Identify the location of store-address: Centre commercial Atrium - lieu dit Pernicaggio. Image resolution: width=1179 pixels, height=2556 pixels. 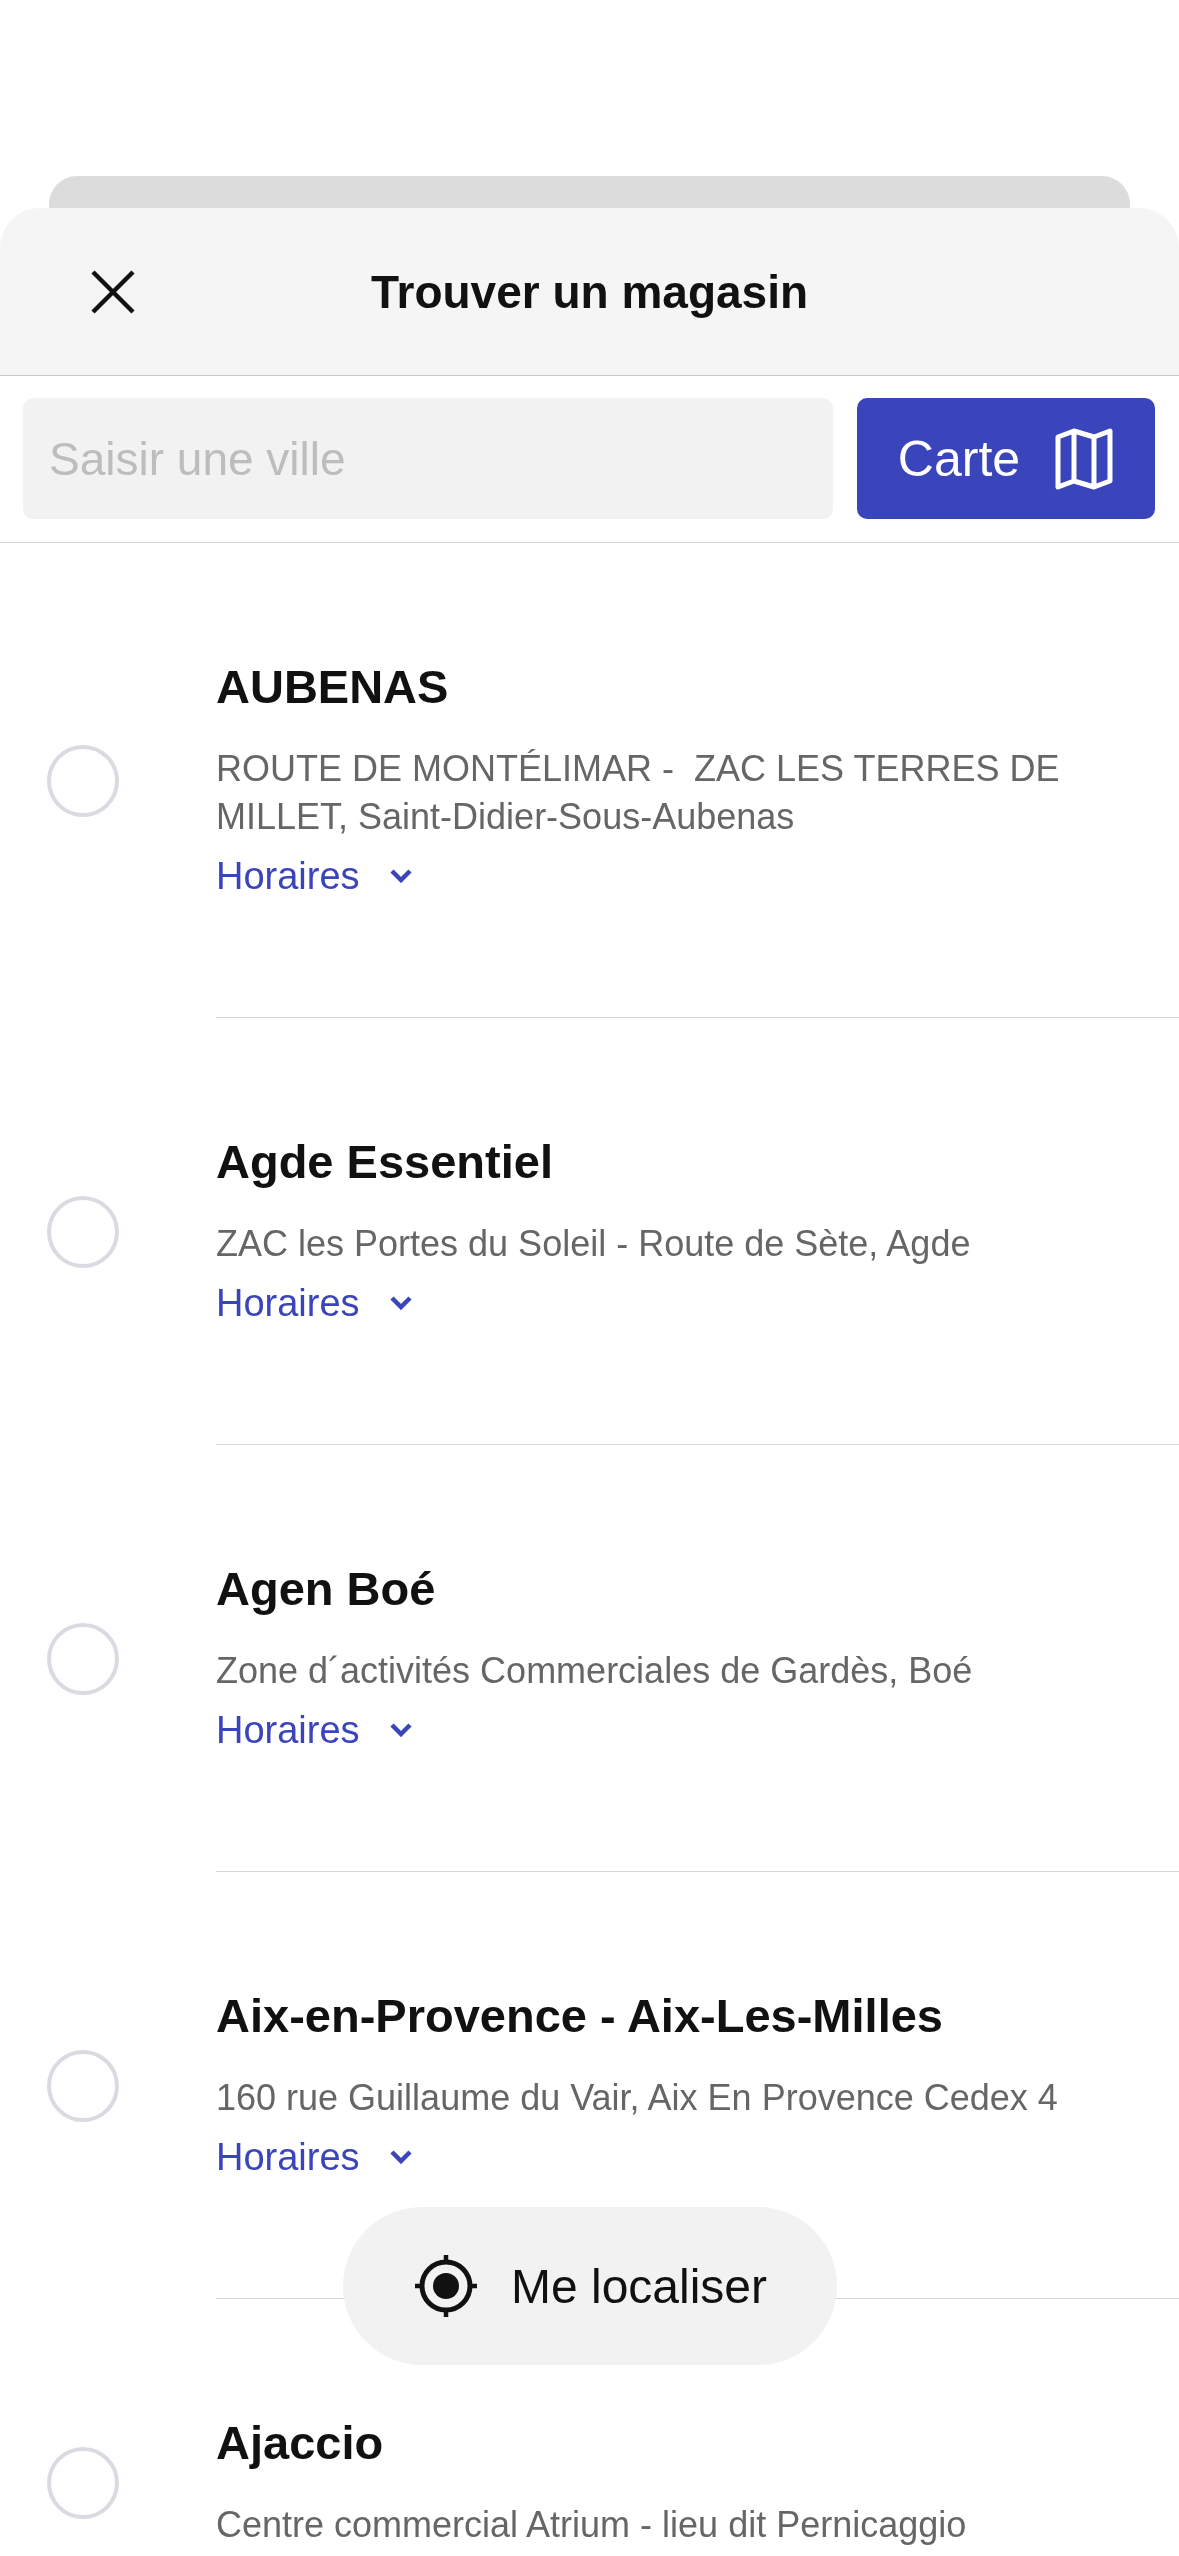
(592, 2525).